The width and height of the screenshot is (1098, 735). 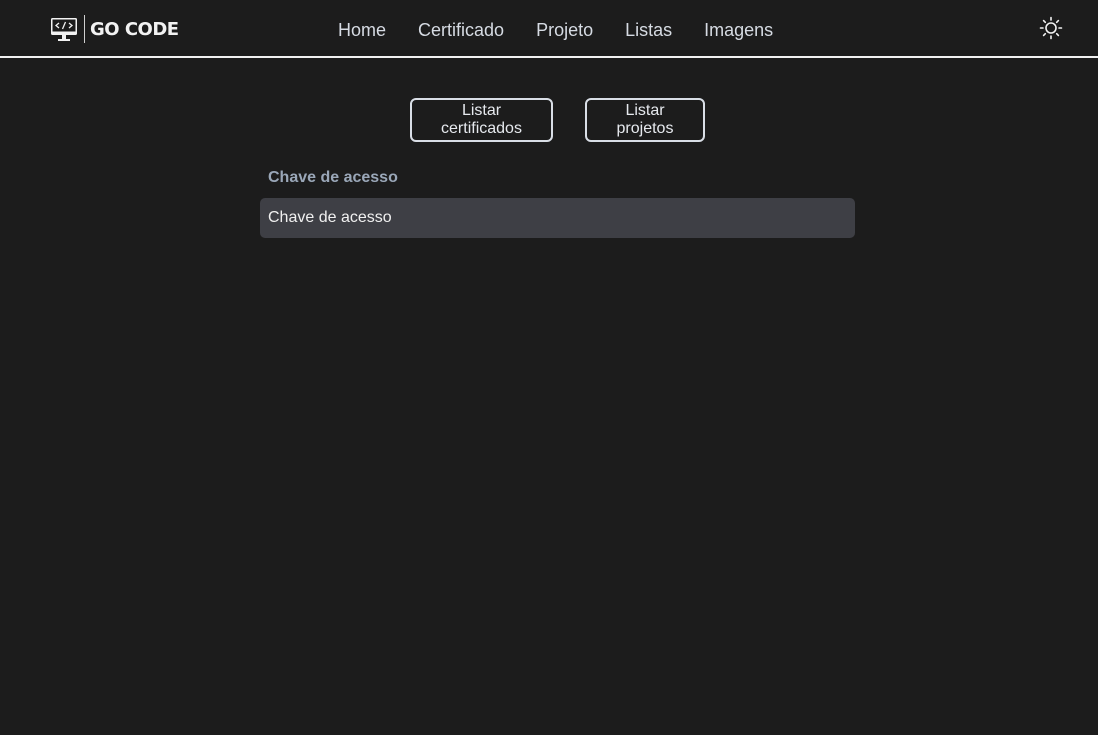 I want to click on sun-icon, so click(x=1051, y=28).